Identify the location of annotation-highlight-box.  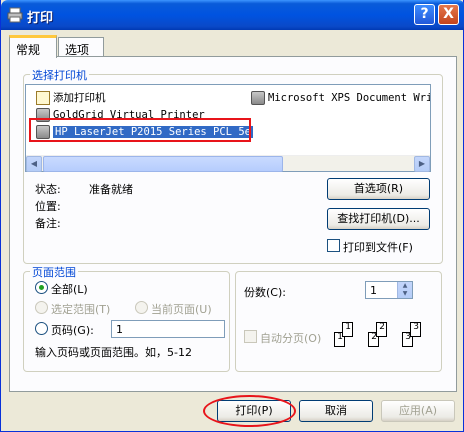
(140, 130).